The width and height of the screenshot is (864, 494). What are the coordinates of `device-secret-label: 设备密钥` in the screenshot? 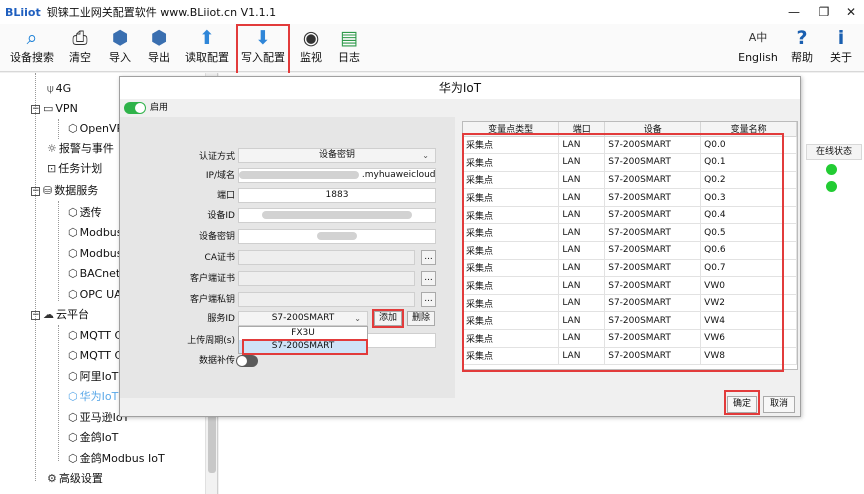 It's located at (216, 237).